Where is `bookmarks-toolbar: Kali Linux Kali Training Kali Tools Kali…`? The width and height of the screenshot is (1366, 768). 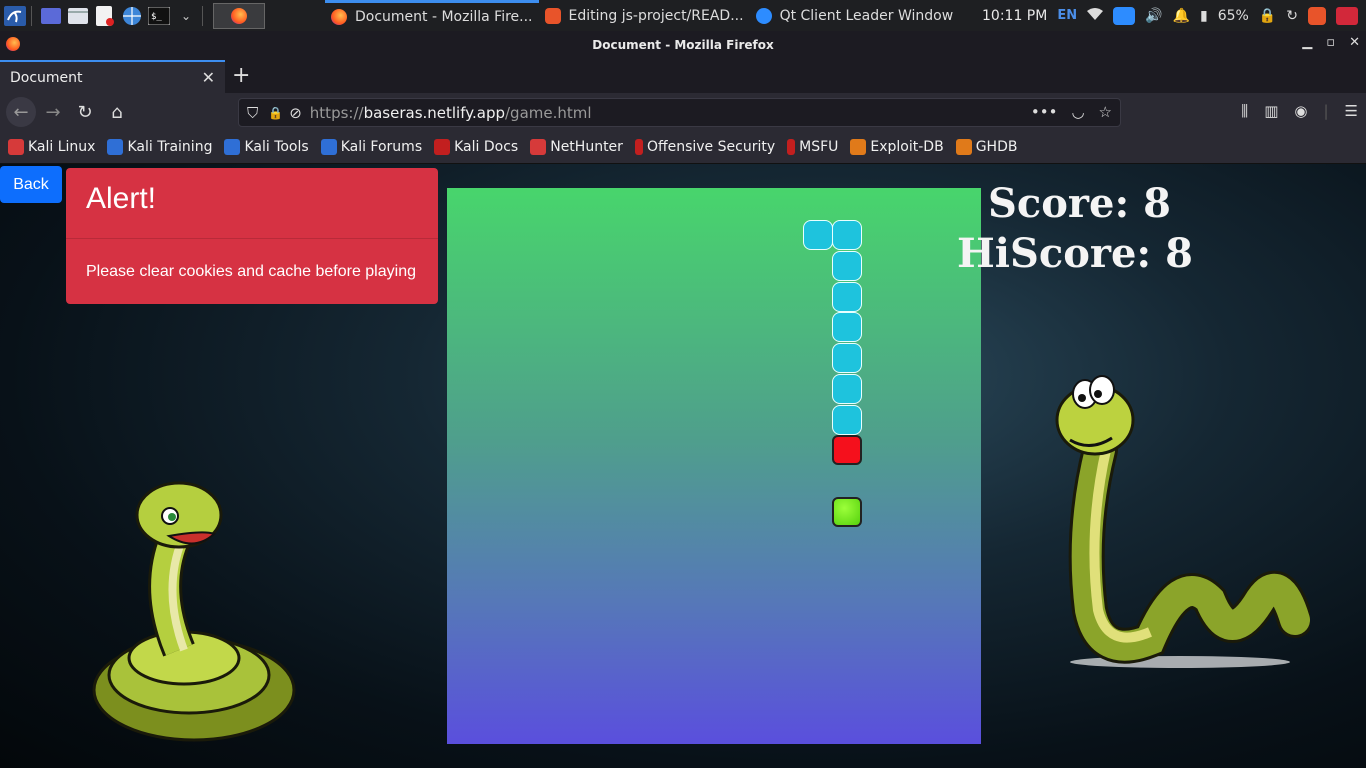
bookmarks-toolbar: Kali Linux Kali Training Kali Tools Kali… is located at coordinates (683, 147).